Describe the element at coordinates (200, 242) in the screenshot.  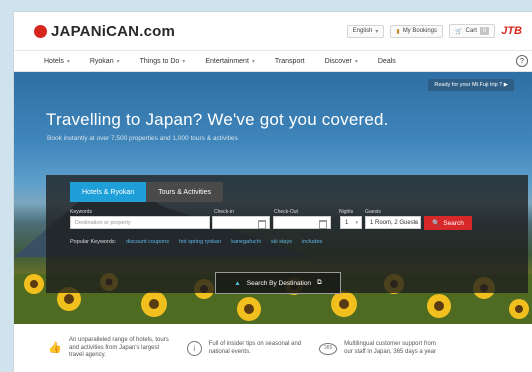
I see `popular-keyword-link: hot spring ryokan` at that location.